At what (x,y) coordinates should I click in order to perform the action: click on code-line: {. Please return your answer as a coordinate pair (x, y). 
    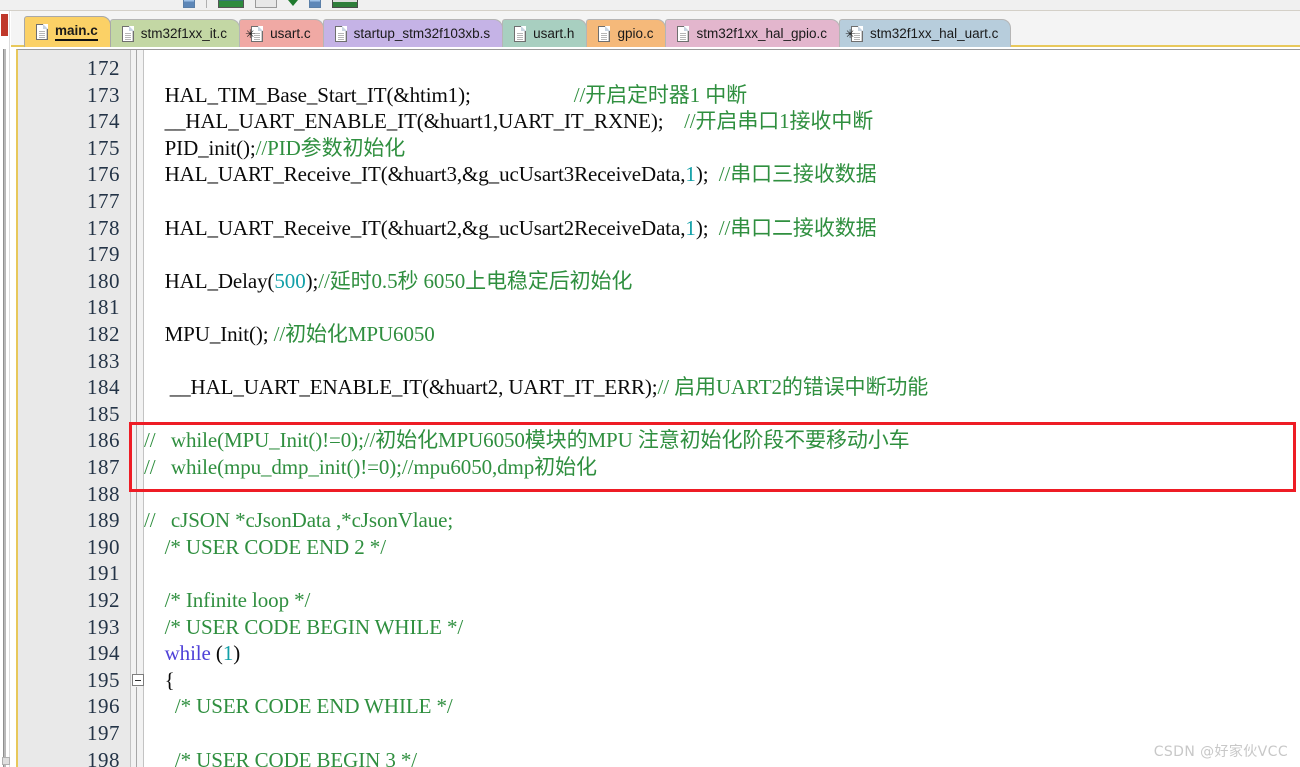
    Looking at the image, I should click on (159, 680).